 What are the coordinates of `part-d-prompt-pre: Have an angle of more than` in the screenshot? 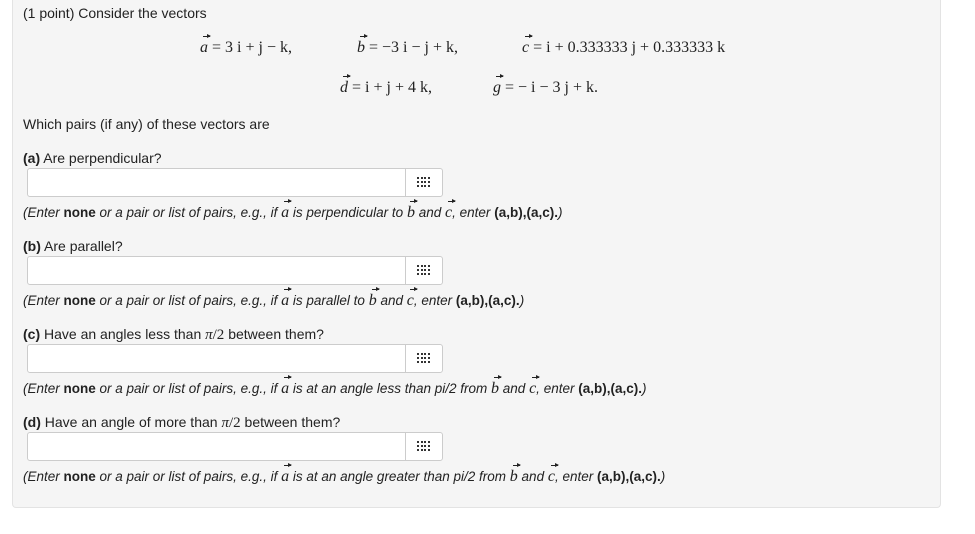 It's located at (131, 422).